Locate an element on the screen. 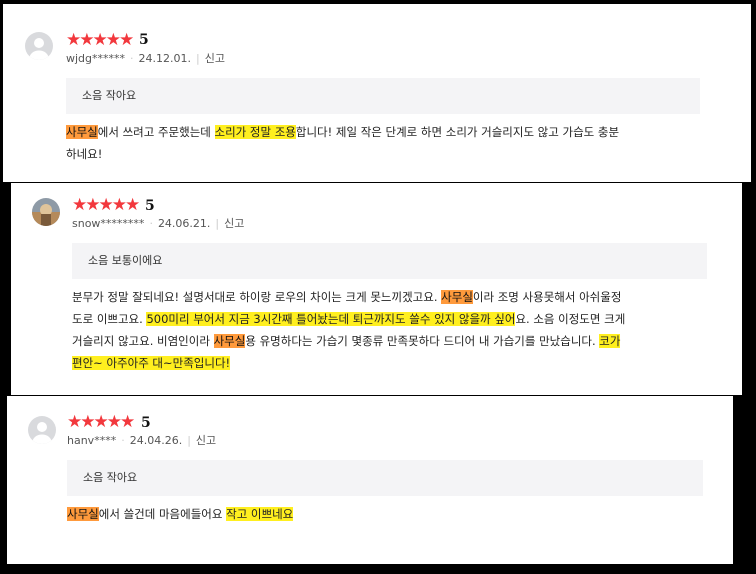  review-meta: snow******** · 24.06.21. | 신고 is located at coordinates (158, 224).